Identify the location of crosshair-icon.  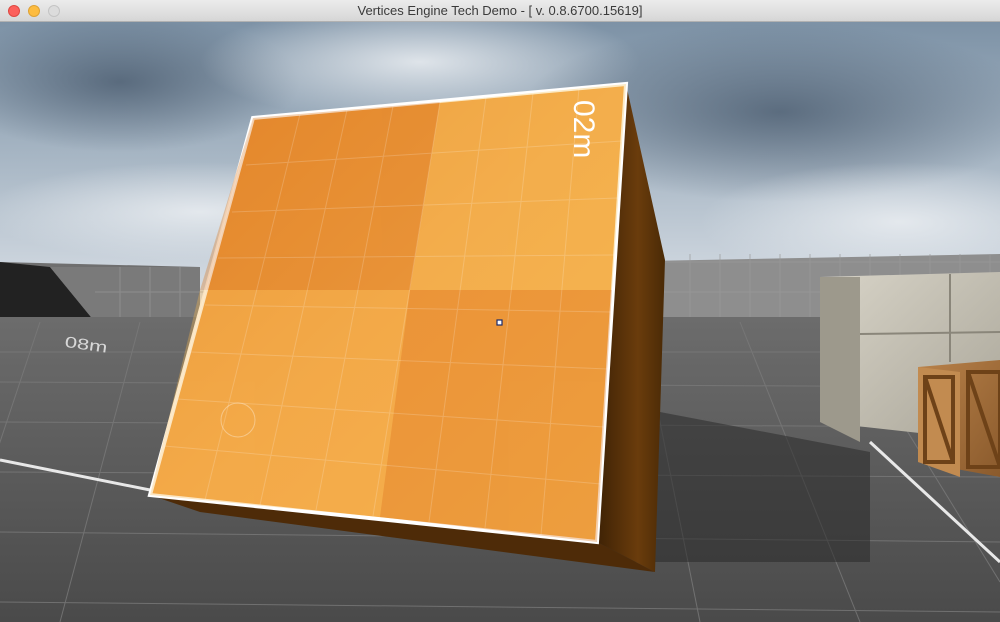
(499, 322).